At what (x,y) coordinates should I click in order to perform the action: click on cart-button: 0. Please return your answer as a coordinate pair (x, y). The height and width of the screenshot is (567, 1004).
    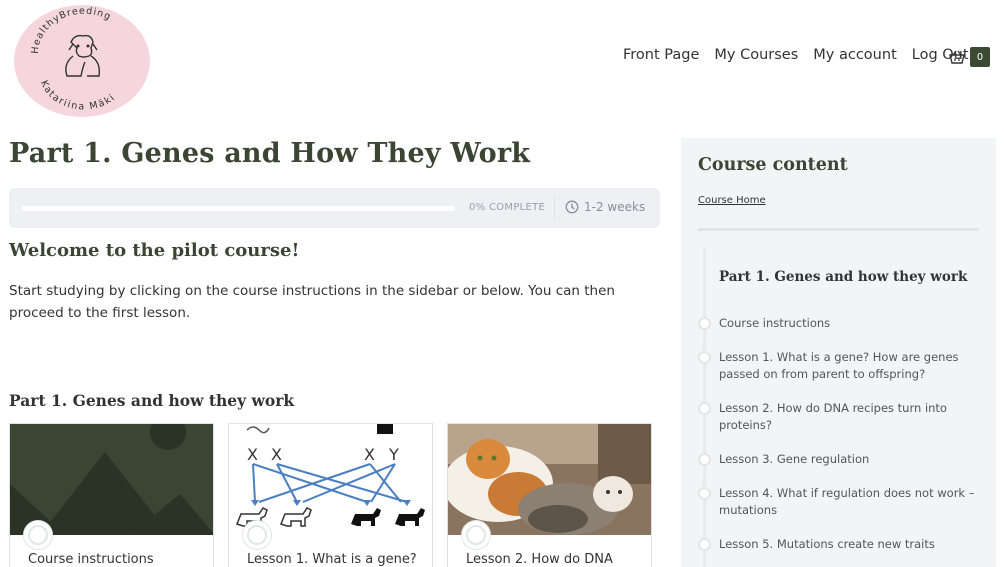
    Looking at the image, I should click on (969, 57).